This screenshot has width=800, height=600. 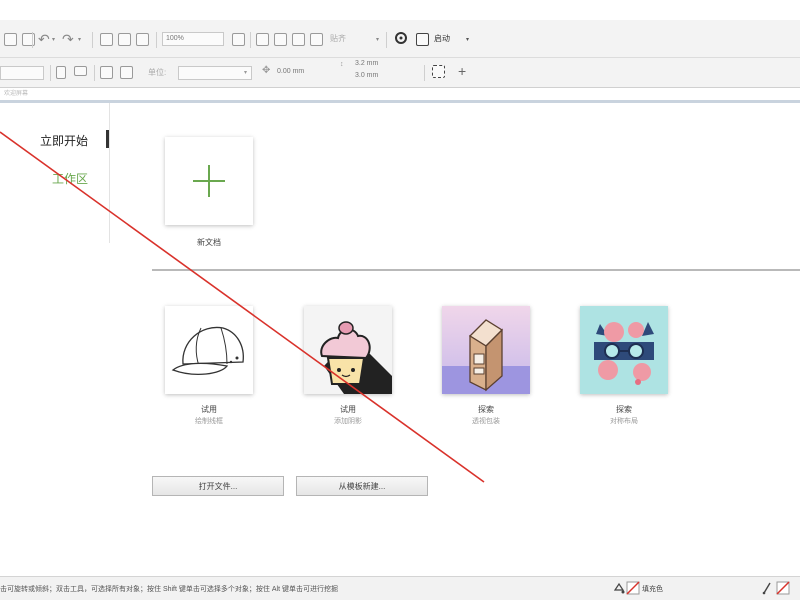 I want to click on fill-icon, so click(x=619, y=590).